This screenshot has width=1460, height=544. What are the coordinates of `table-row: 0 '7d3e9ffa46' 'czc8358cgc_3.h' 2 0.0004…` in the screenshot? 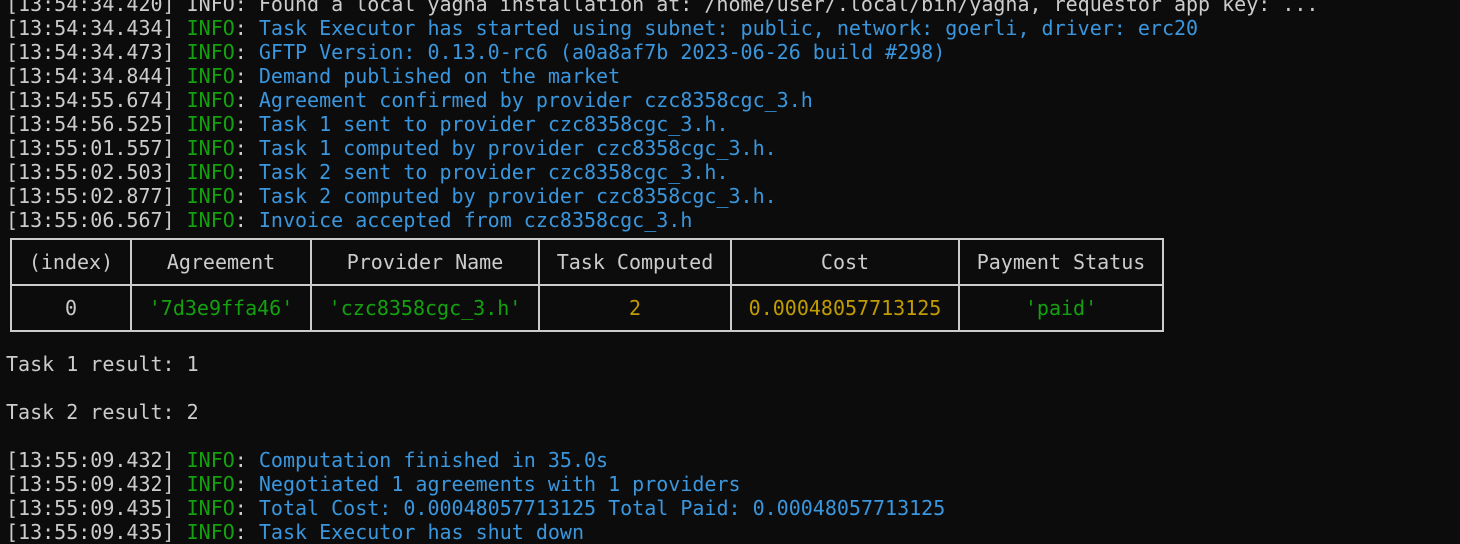 It's located at (587, 308).